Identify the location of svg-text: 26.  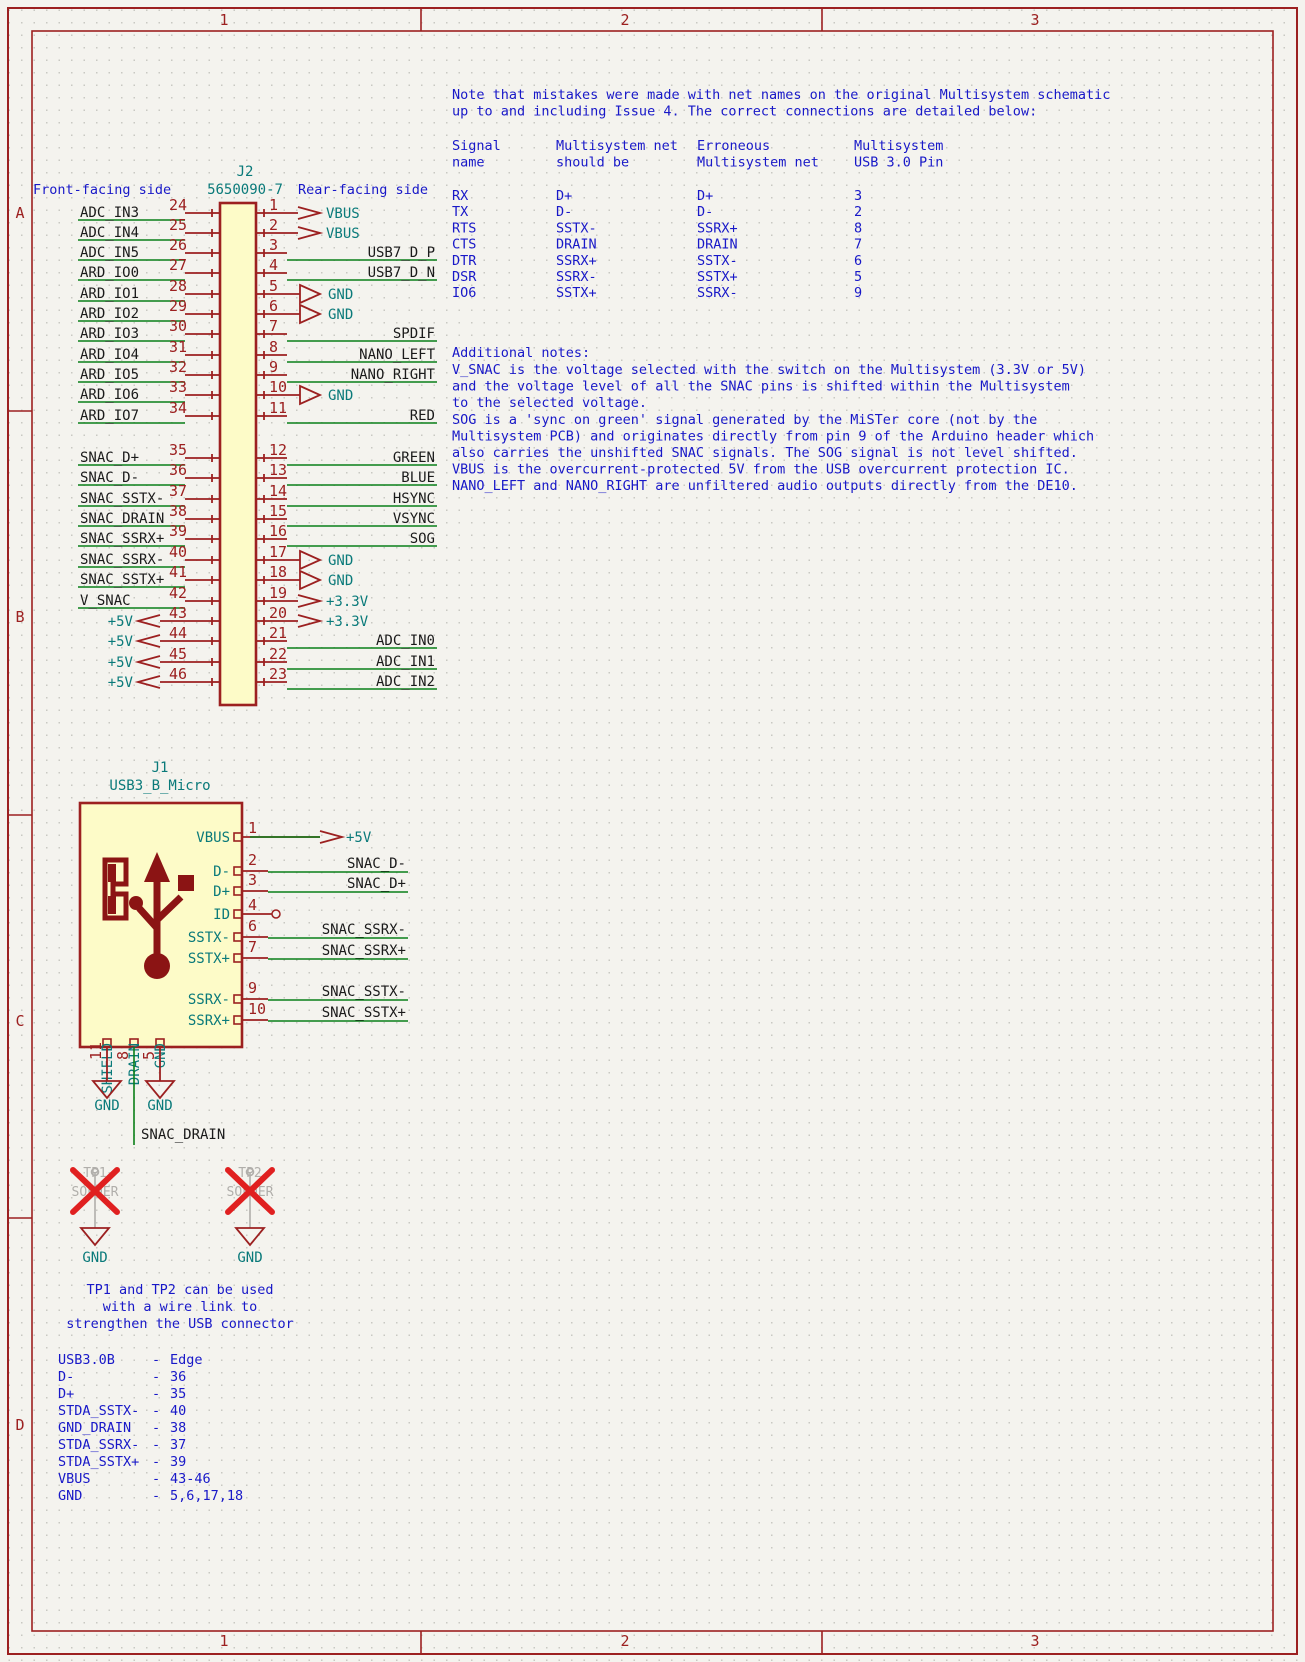
(178, 245).